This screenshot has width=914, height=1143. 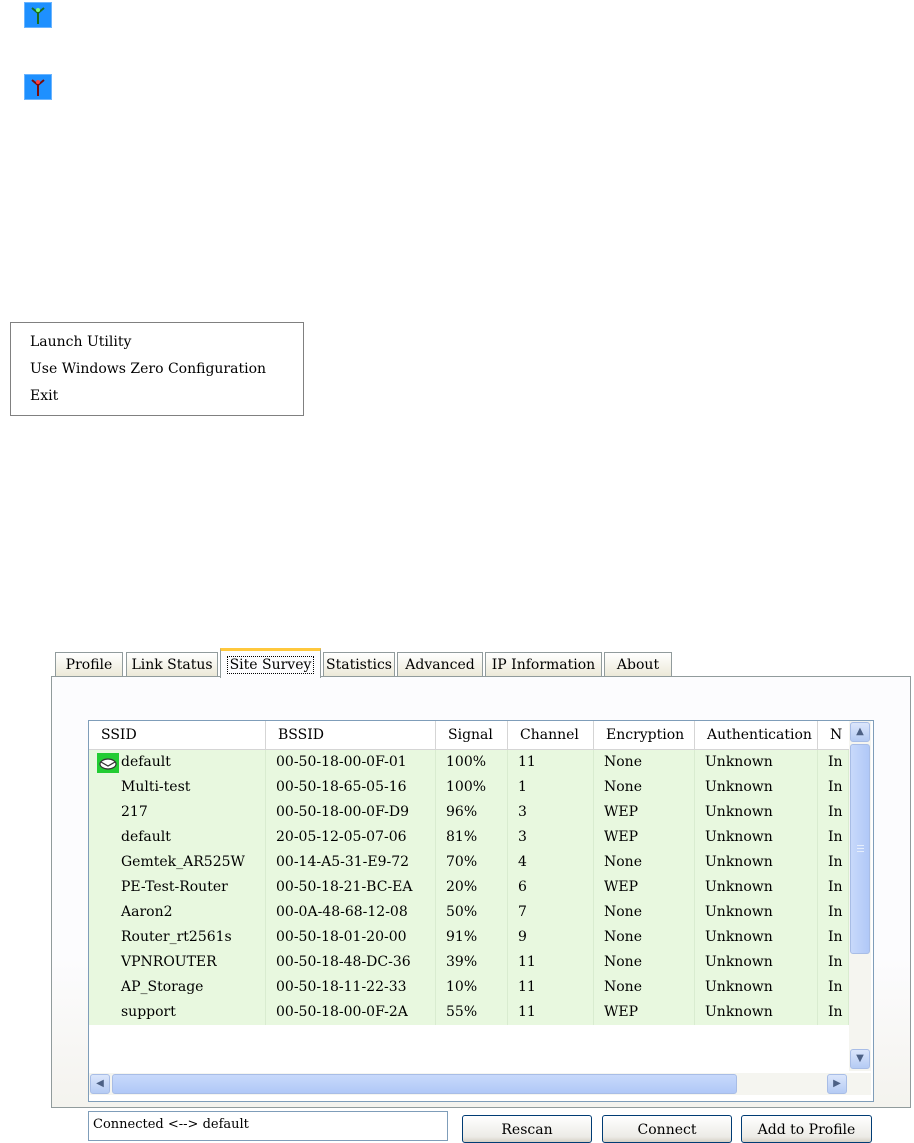 What do you see at coordinates (44, 396) in the screenshot?
I see `menu-item-exit: Exit` at bounding box center [44, 396].